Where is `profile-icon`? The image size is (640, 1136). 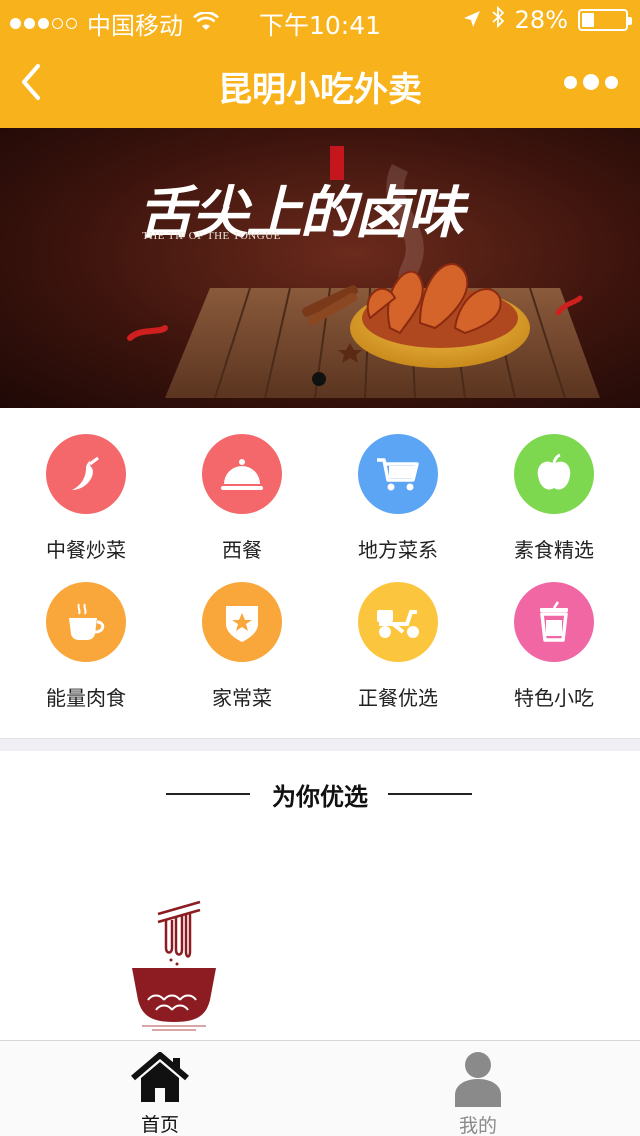
profile-icon is located at coordinates (478, 1078).